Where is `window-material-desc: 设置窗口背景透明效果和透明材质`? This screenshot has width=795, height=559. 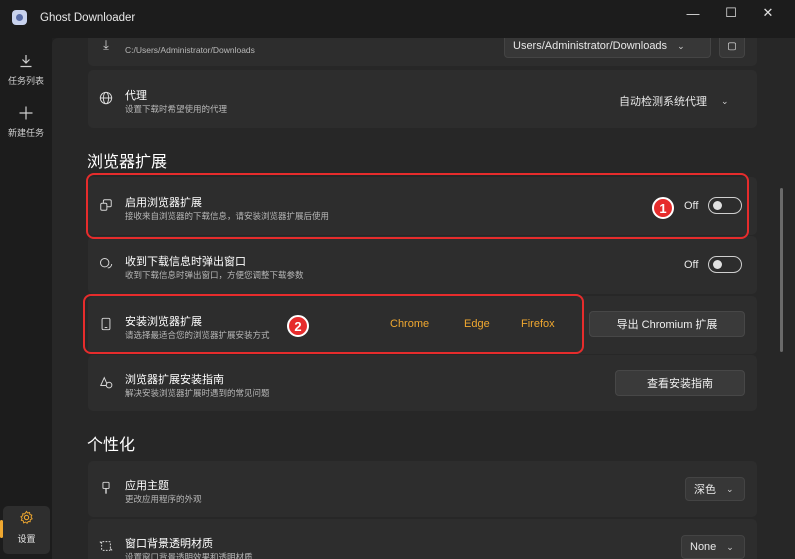 window-material-desc: 设置窗口背景透明效果和透明材质 is located at coordinates (189, 555).